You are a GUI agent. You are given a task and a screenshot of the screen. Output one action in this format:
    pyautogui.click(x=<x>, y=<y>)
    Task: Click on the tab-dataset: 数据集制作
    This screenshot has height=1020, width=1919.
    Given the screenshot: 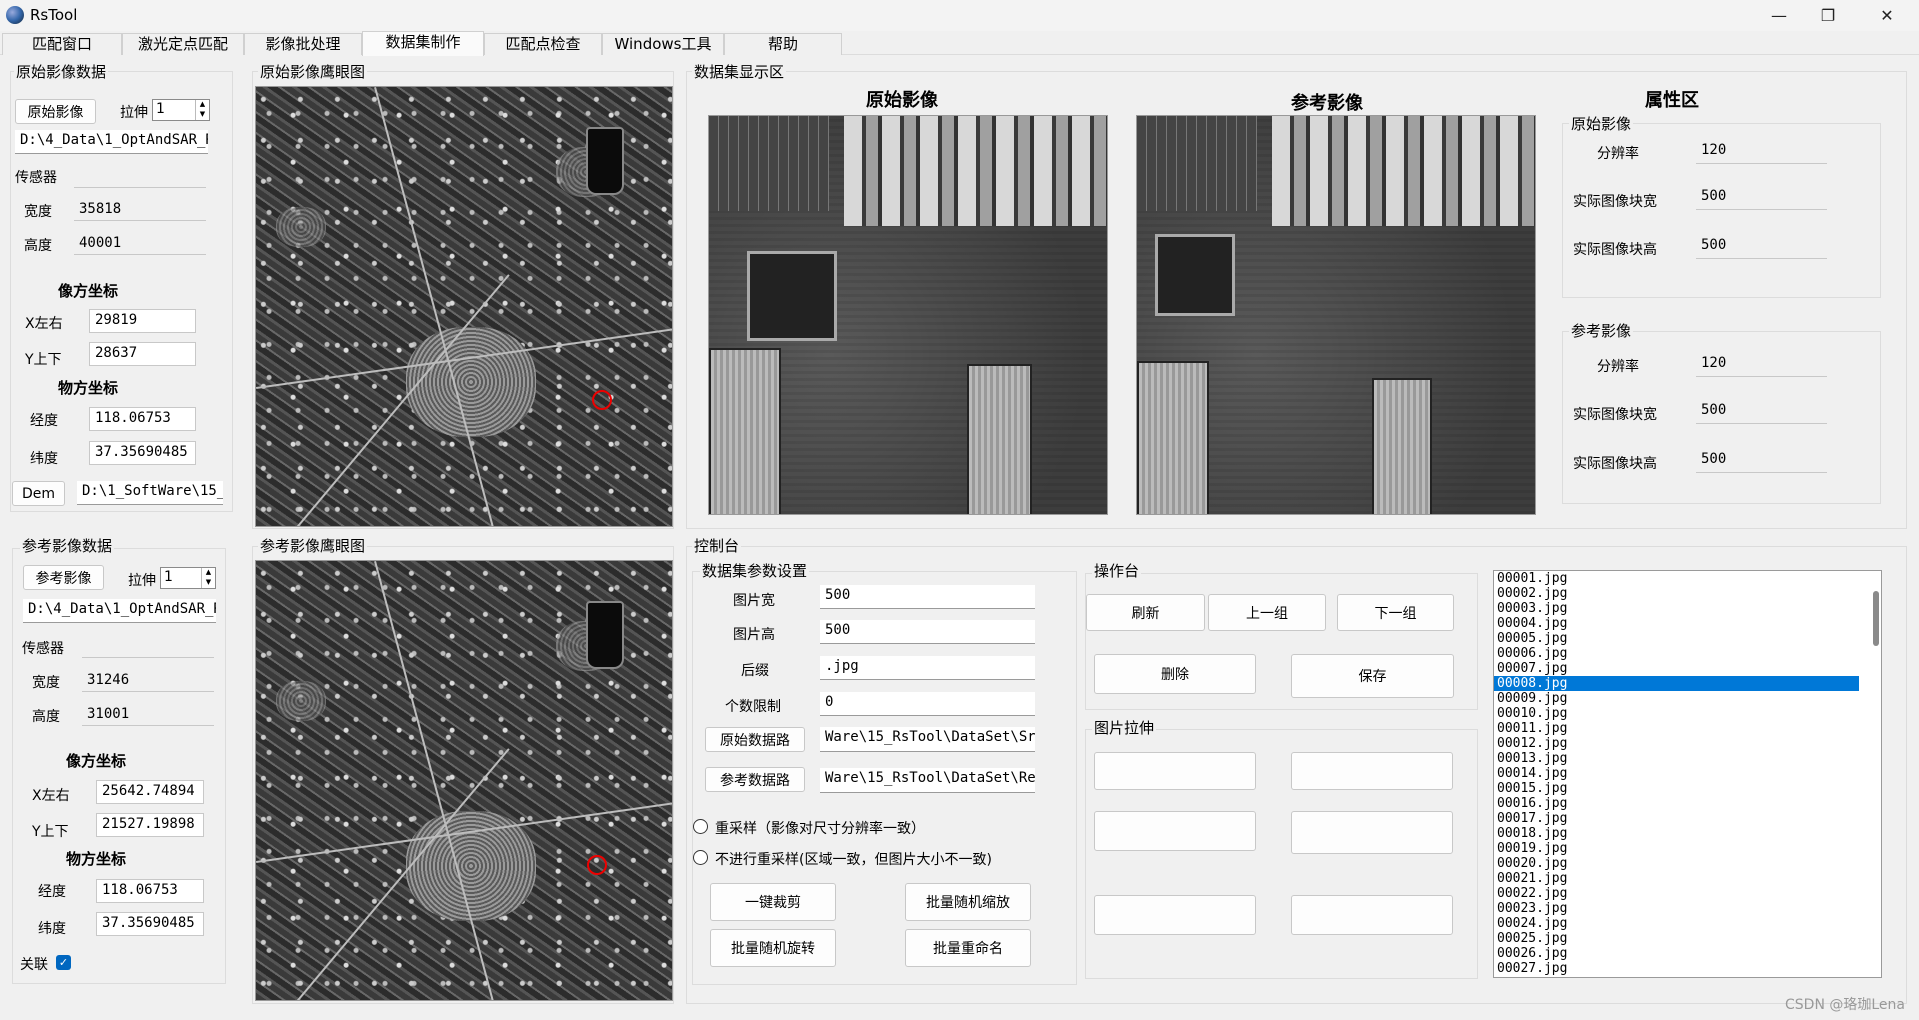 What is the action you would take?
    pyautogui.click(x=423, y=43)
    